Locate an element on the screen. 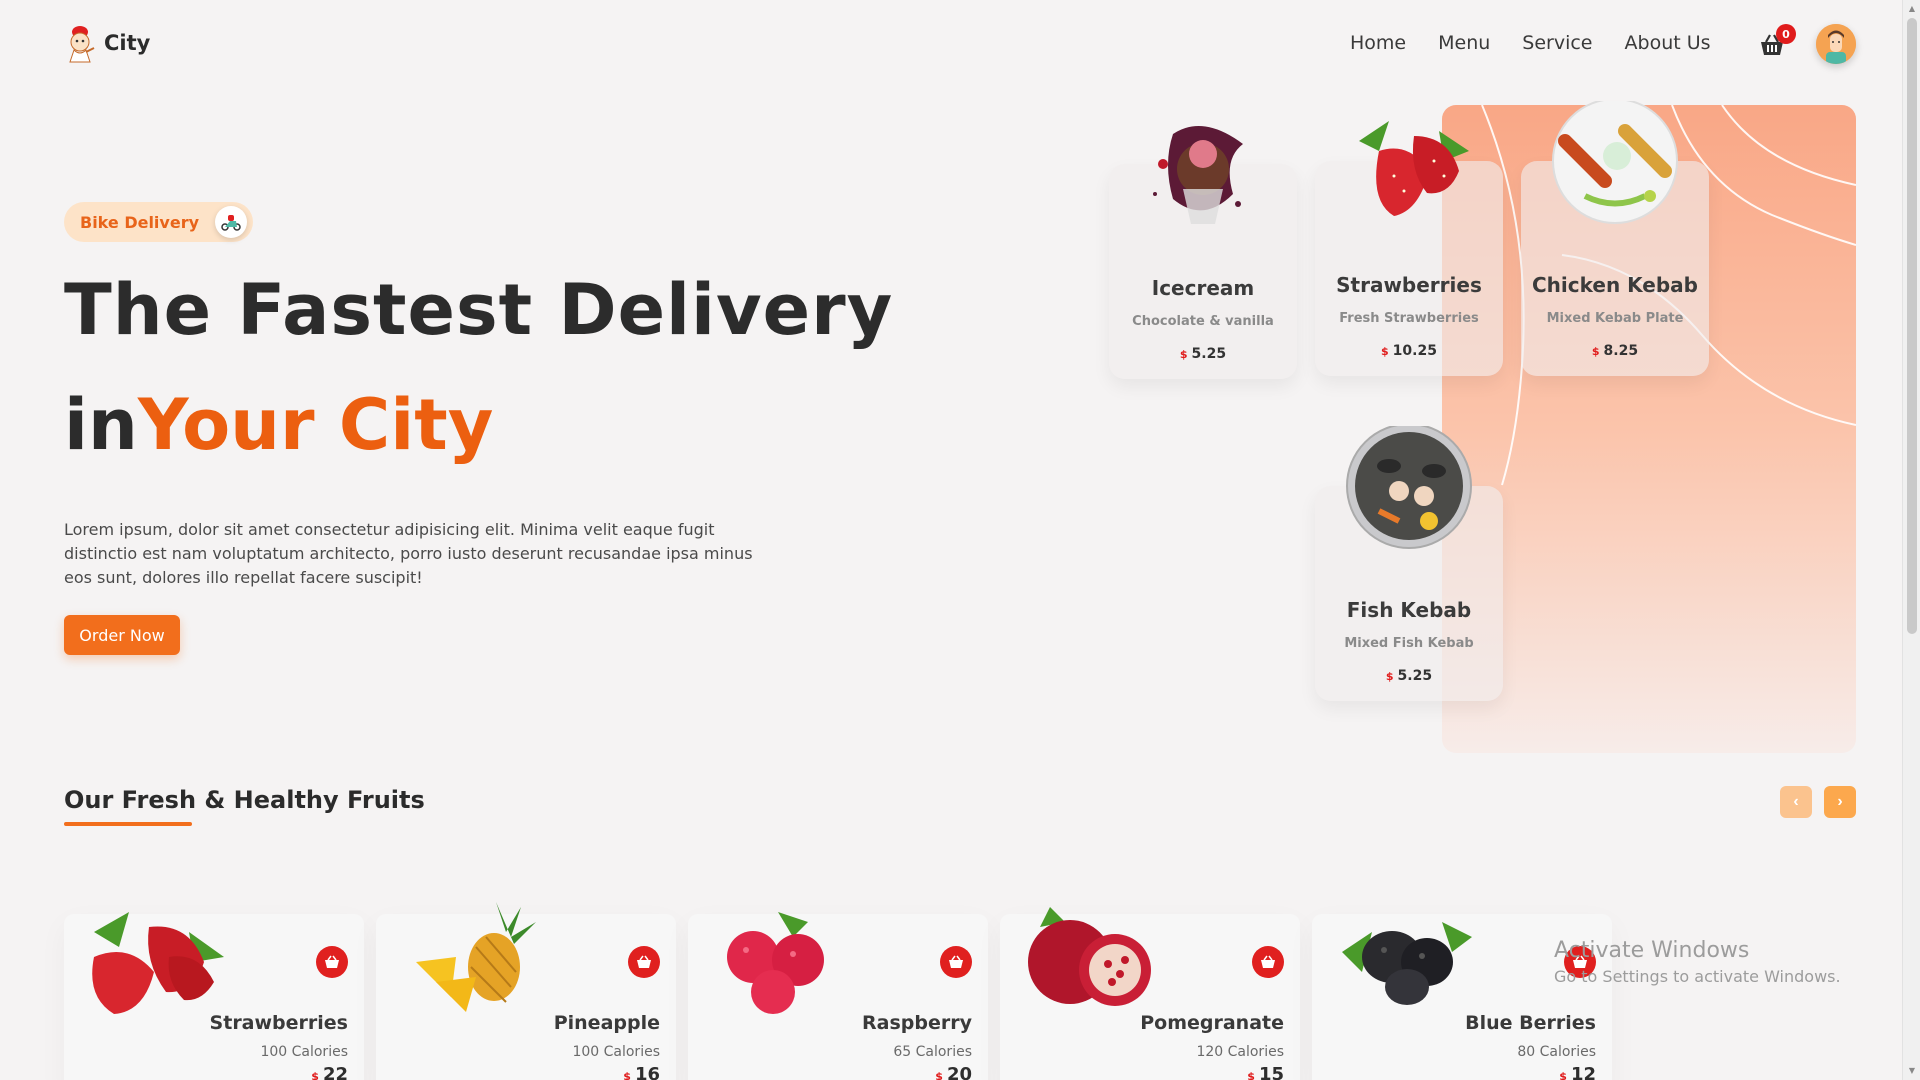  fruit-price: $16 is located at coordinates (641, 1072).